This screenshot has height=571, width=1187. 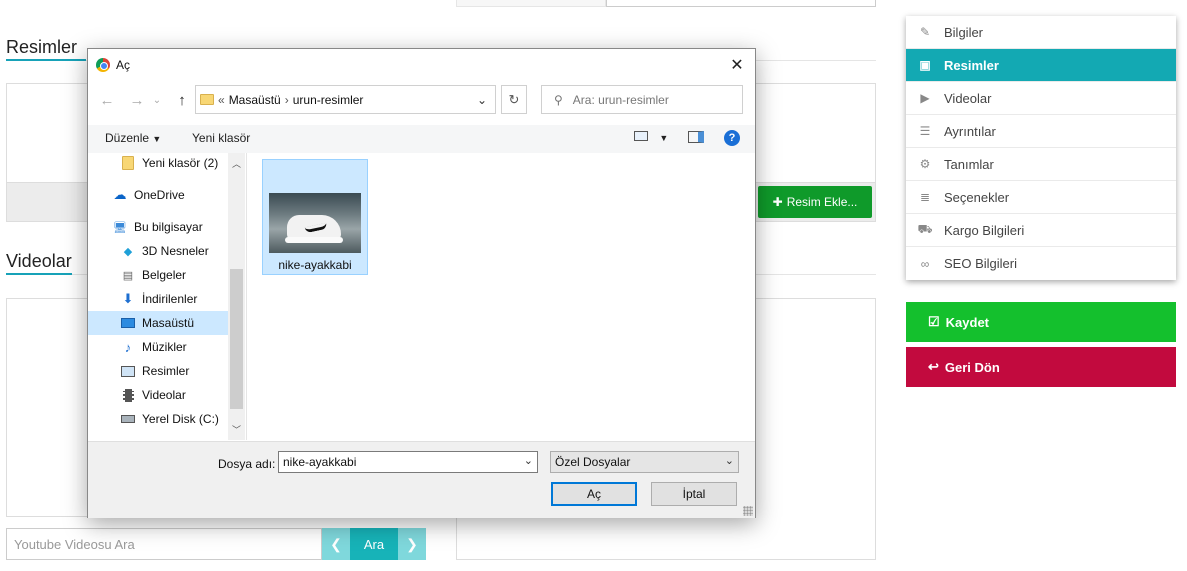 What do you see at coordinates (39, 274) in the screenshot?
I see `videolar-accent` at bounding box center [39, 274].